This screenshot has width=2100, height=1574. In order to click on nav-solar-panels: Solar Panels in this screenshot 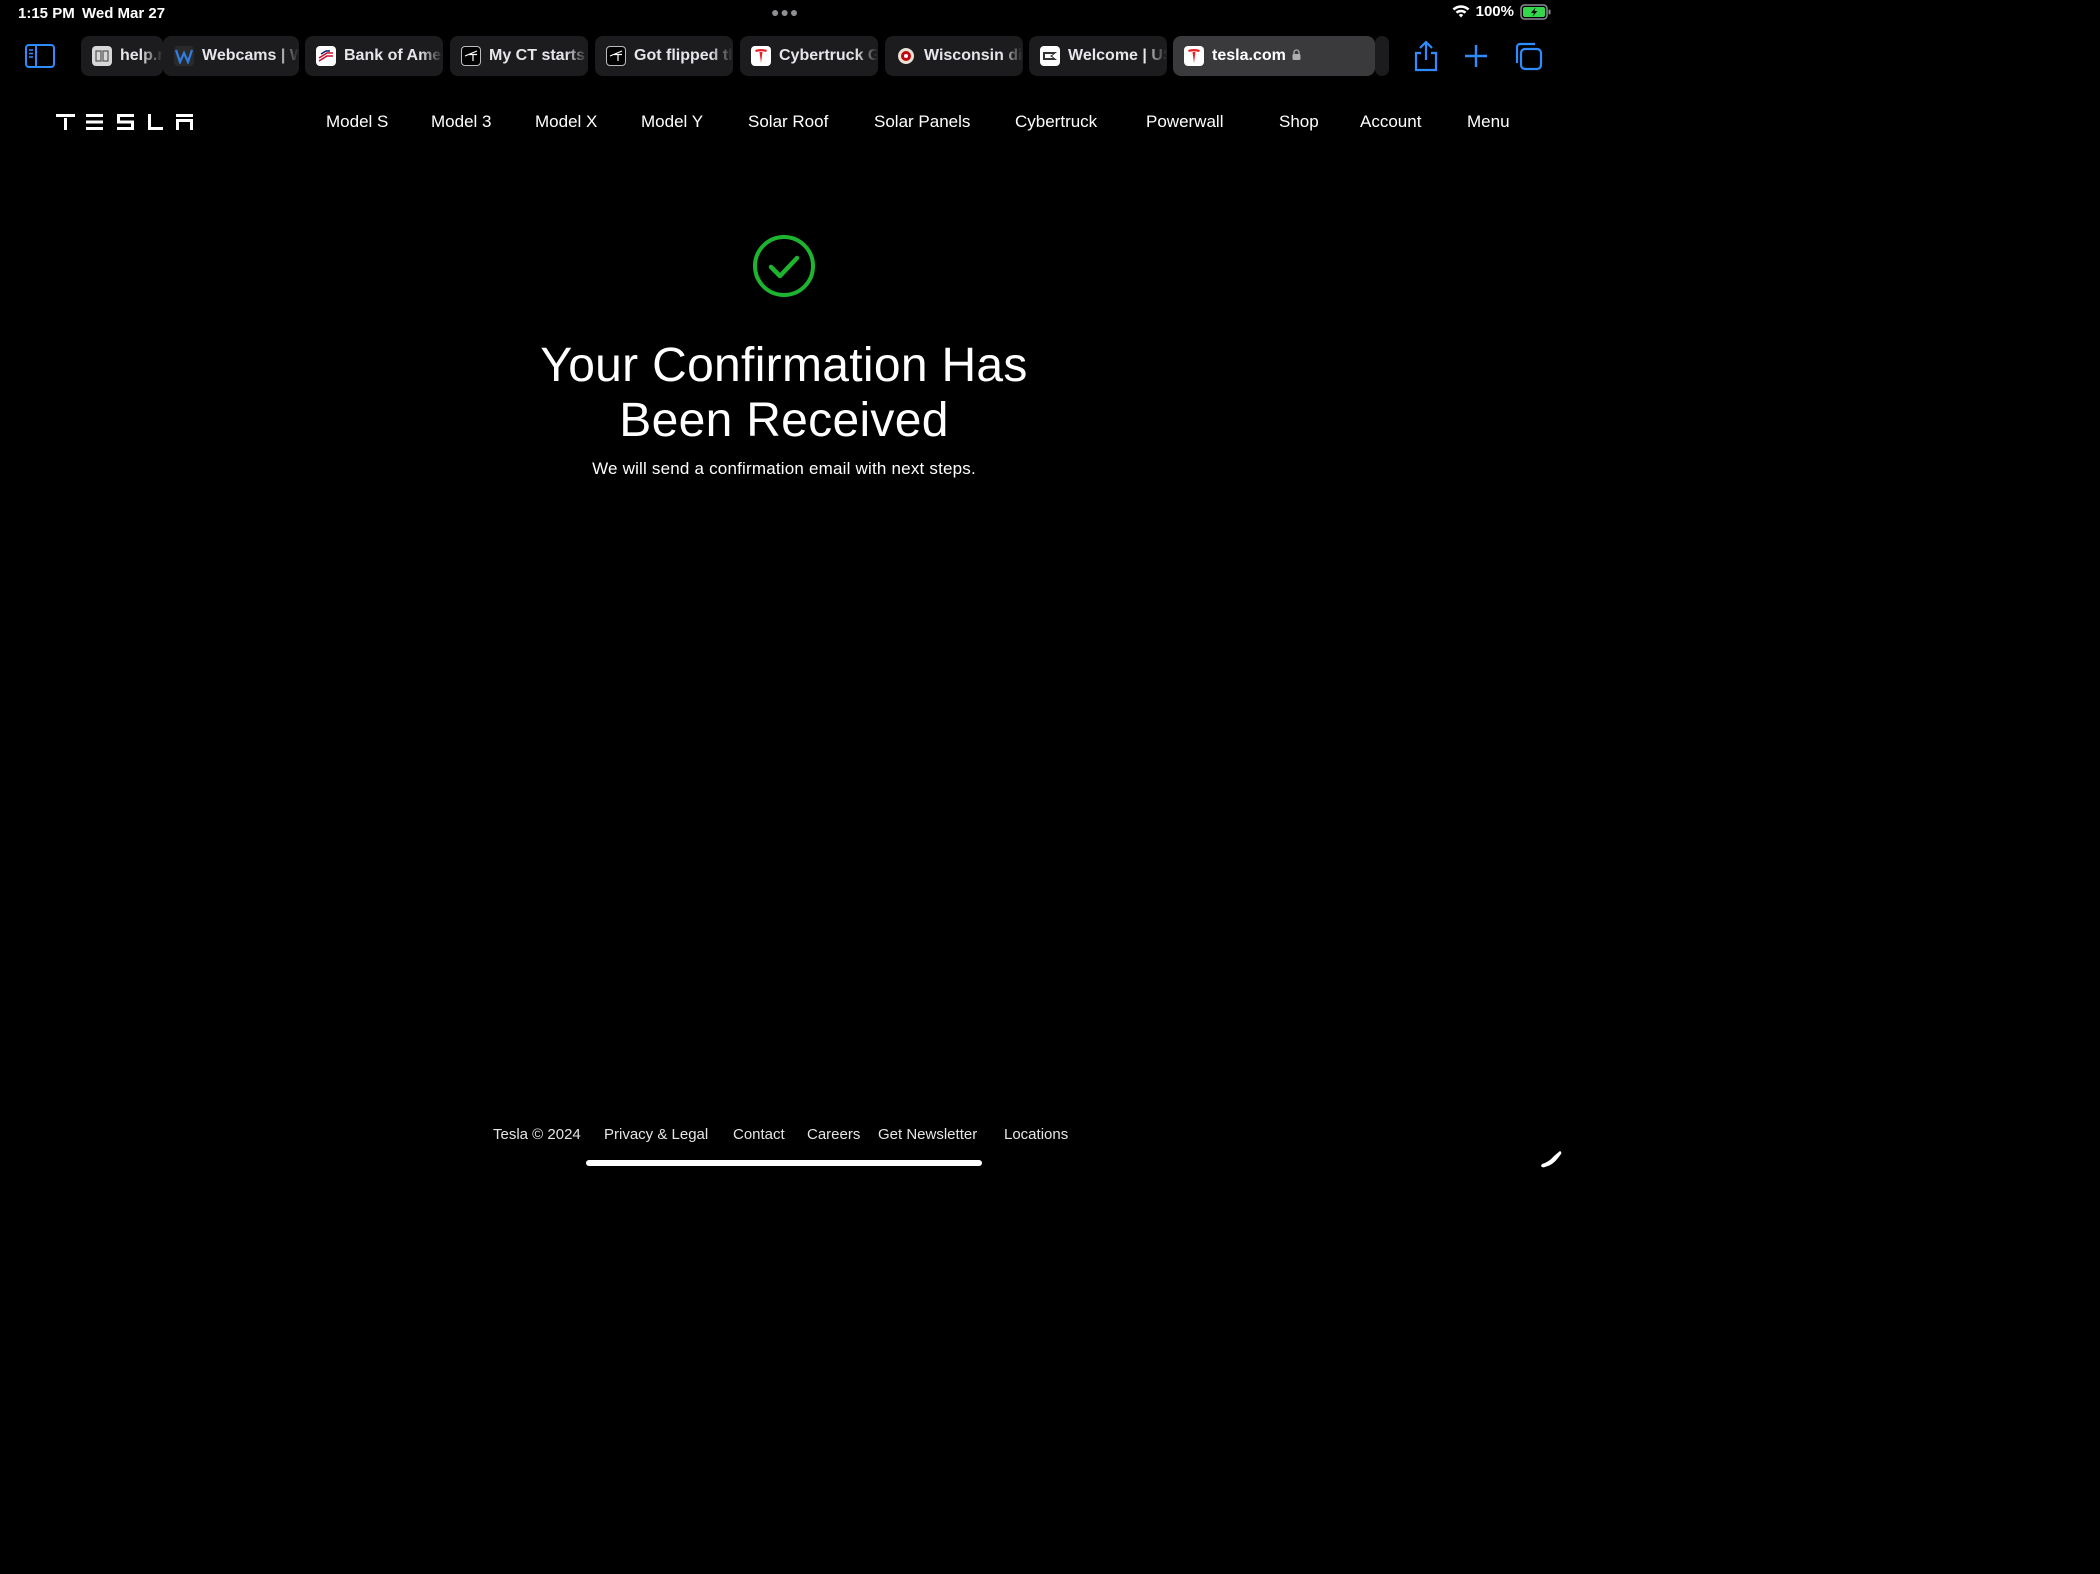, I will do `click(922, 122)`.